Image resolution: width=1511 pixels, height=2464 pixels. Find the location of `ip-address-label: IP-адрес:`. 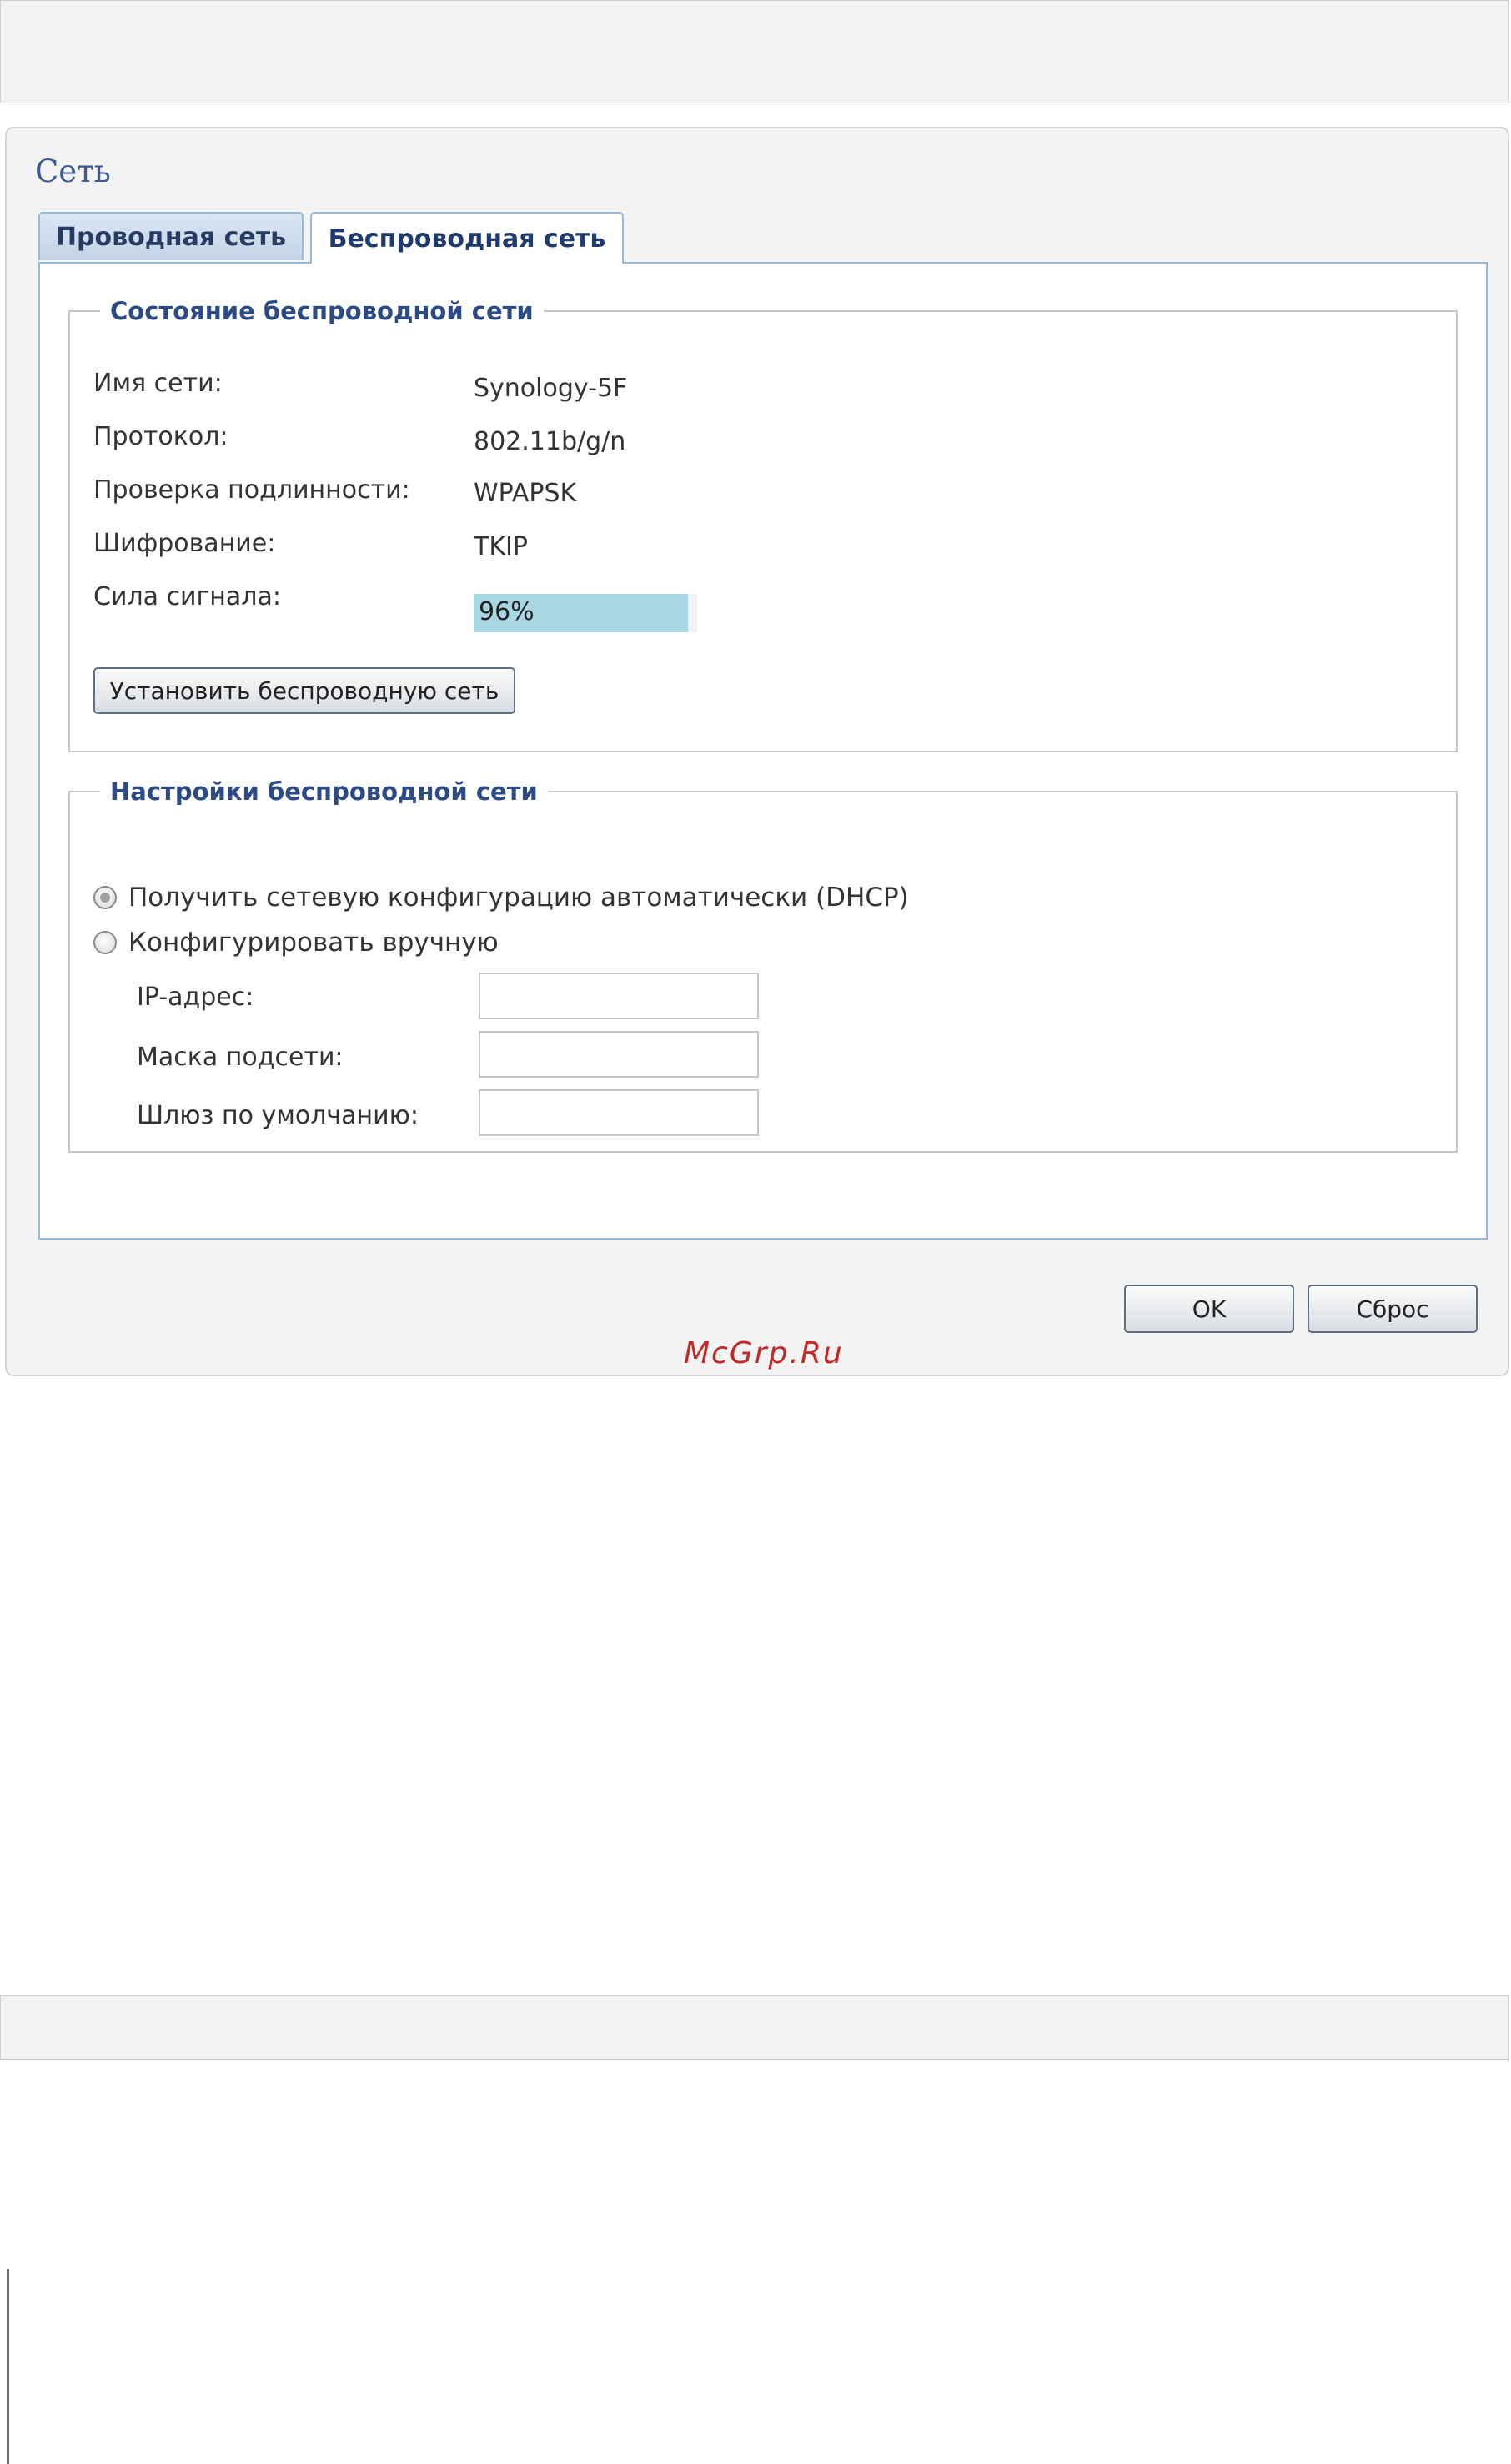

ip-address-label: IP-адрес: is located at coordinates (195, 998).